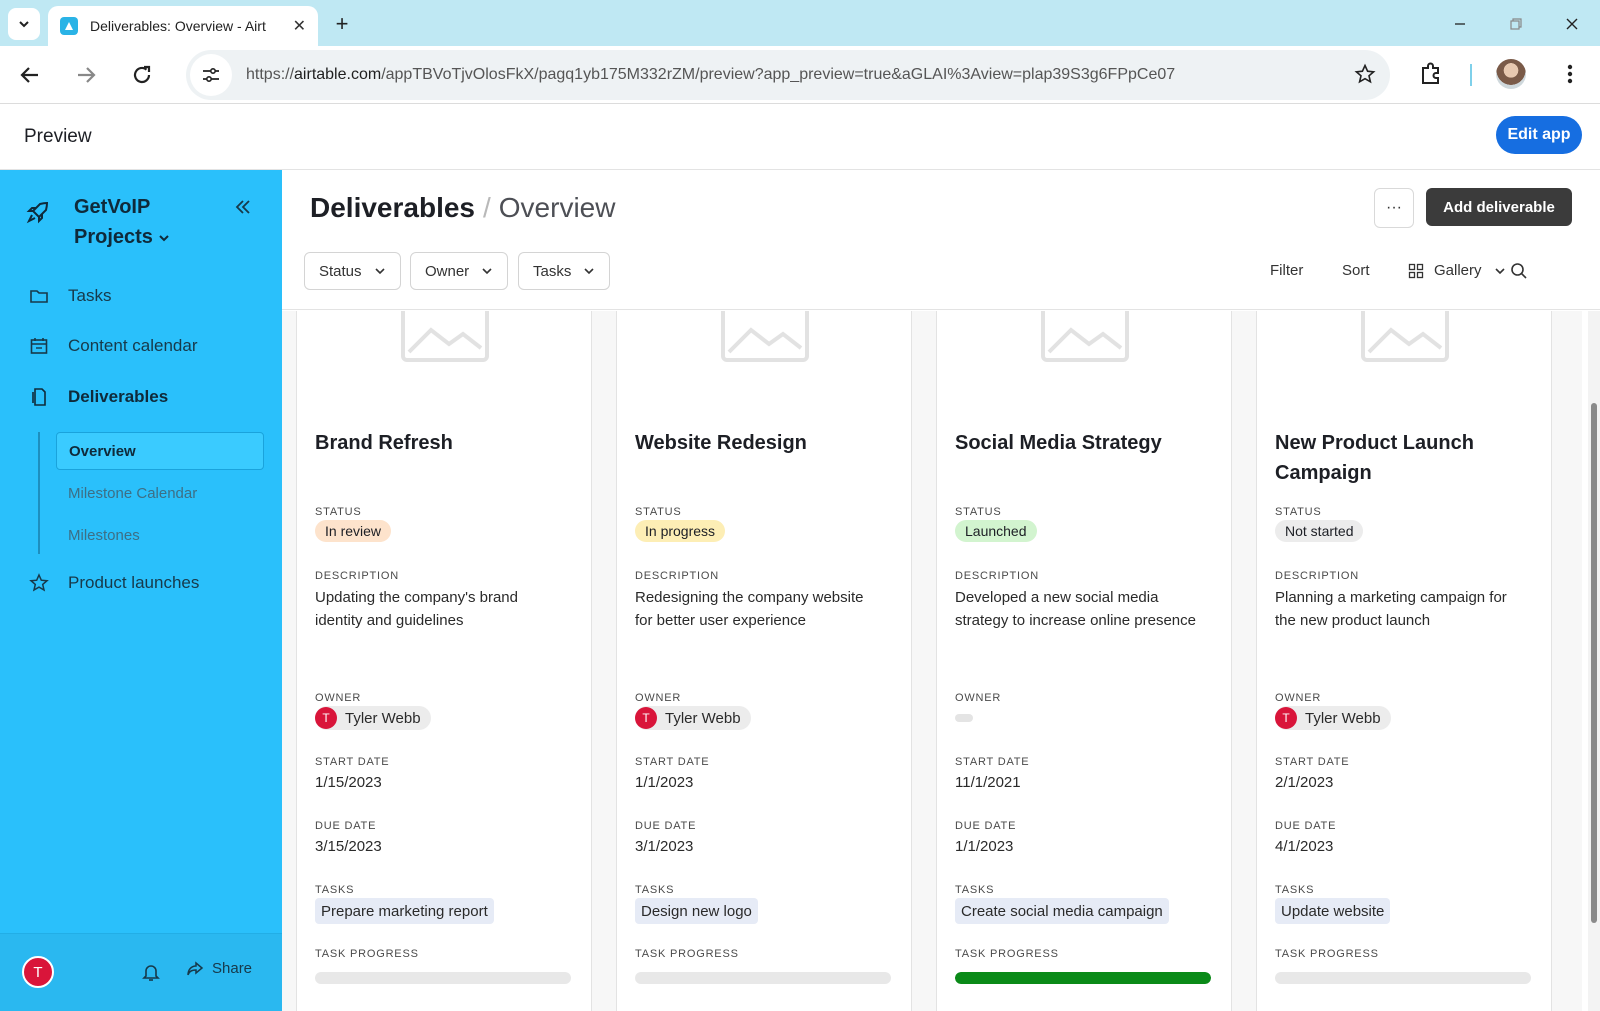 The image size is (1600, 1011). I want to click on gallery-scrollbar, so click(1594, 661).